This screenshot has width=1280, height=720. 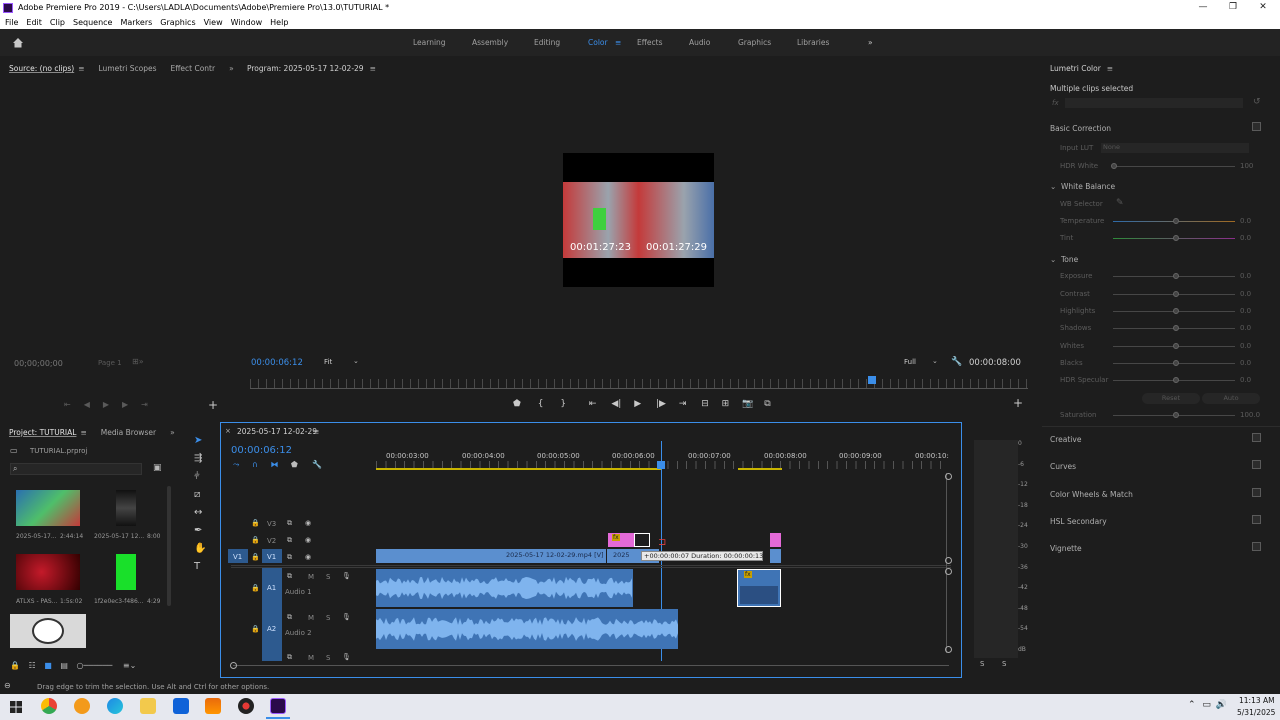 I want to click on a2-mic-icon: 🎙, so click(x=346, y=617).